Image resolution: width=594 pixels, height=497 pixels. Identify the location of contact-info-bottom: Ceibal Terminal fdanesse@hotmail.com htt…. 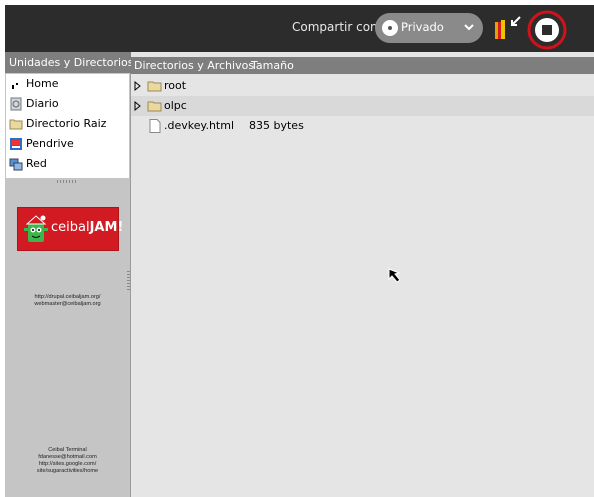
(67, 460).